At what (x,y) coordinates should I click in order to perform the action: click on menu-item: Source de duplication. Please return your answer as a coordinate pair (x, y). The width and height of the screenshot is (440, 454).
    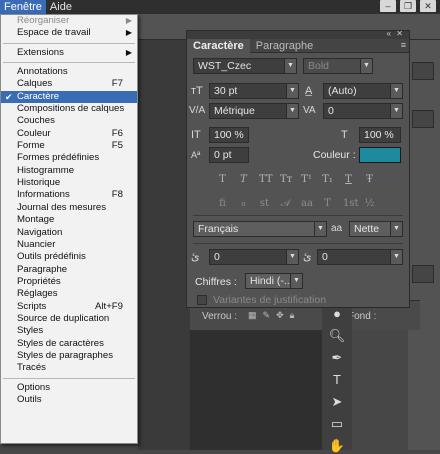
    Looking at the image, I should click on (69, 319).